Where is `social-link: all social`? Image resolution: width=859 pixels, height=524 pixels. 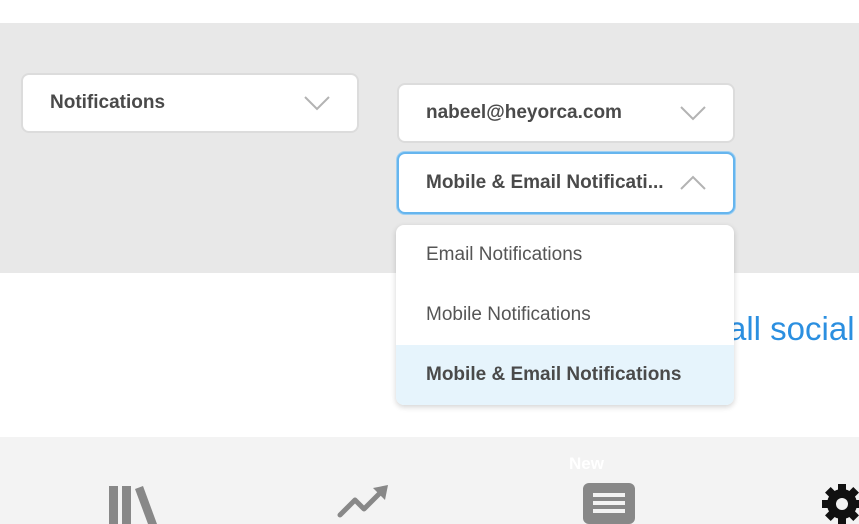
social-link: all social is located at coordinates (791, 329).